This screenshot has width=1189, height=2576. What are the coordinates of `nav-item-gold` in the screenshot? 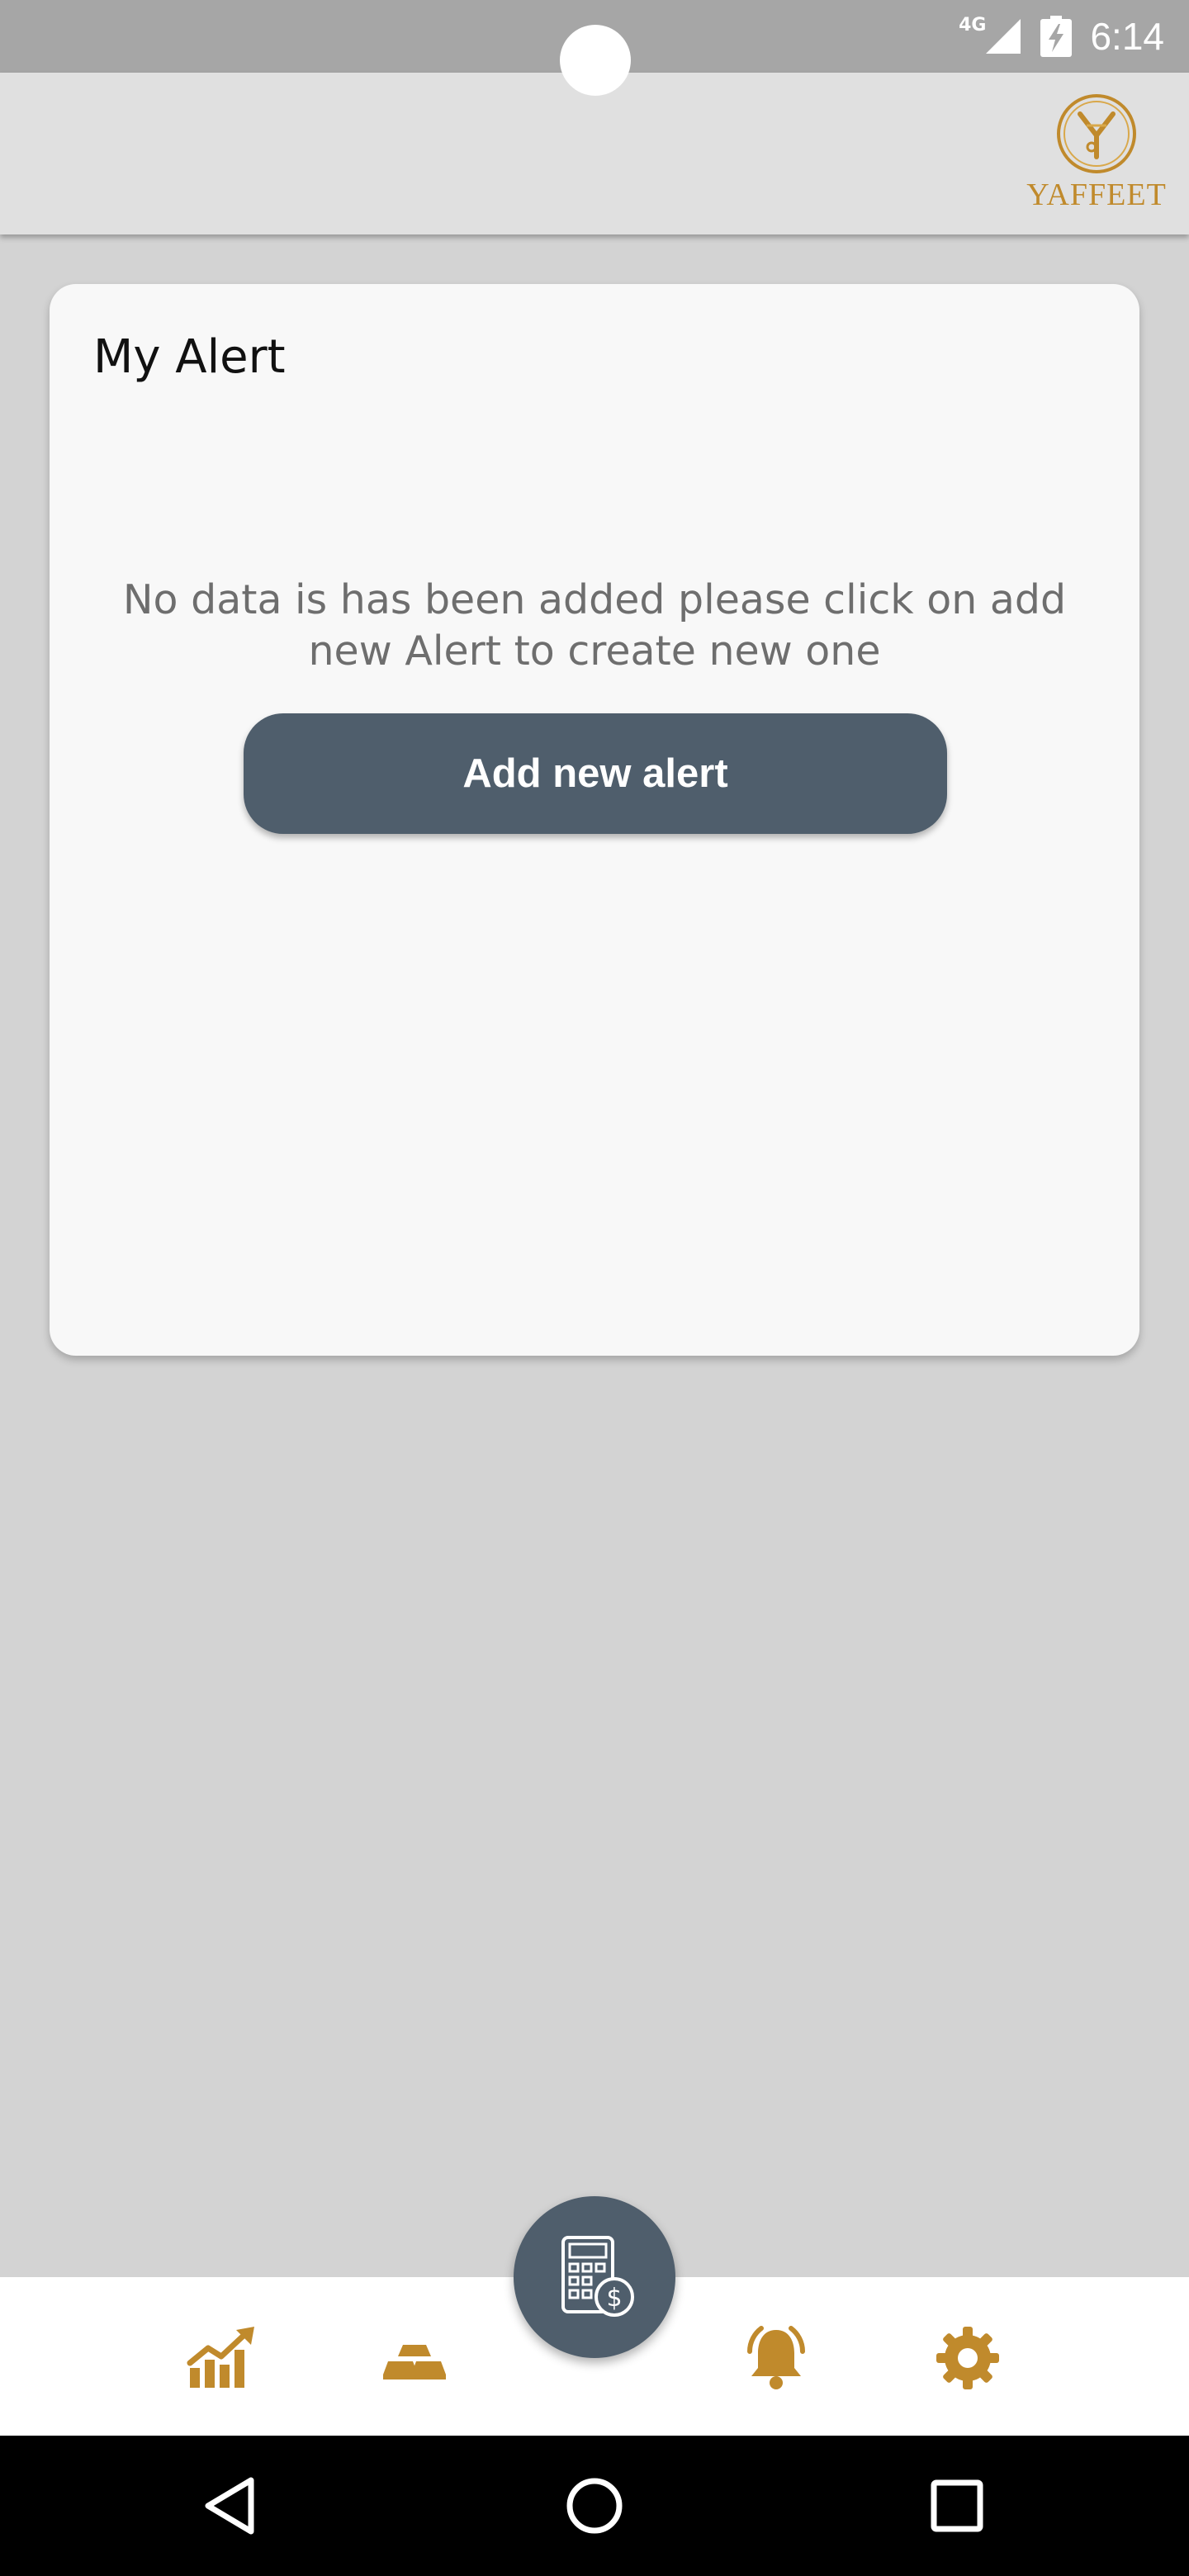 It's located at (414, 2358).